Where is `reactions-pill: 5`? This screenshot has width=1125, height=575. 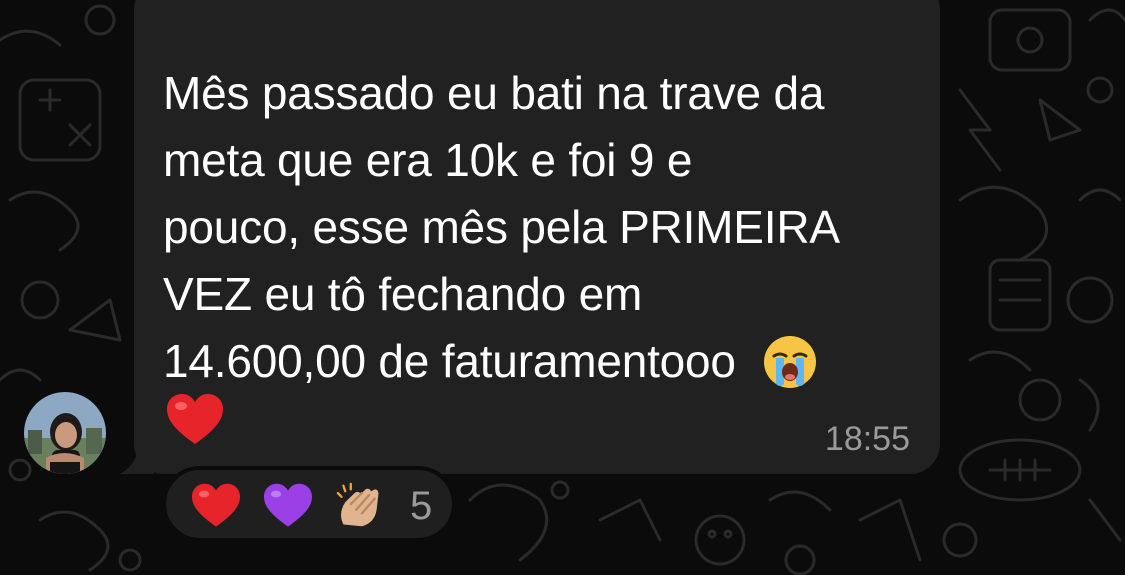
reactions-pill: 5 is located at coordinates (309, 504).